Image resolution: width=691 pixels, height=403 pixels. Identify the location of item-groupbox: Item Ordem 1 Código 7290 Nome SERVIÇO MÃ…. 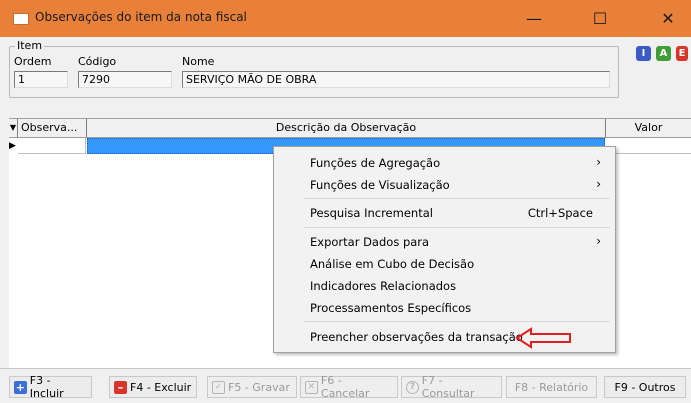
(314, 68).